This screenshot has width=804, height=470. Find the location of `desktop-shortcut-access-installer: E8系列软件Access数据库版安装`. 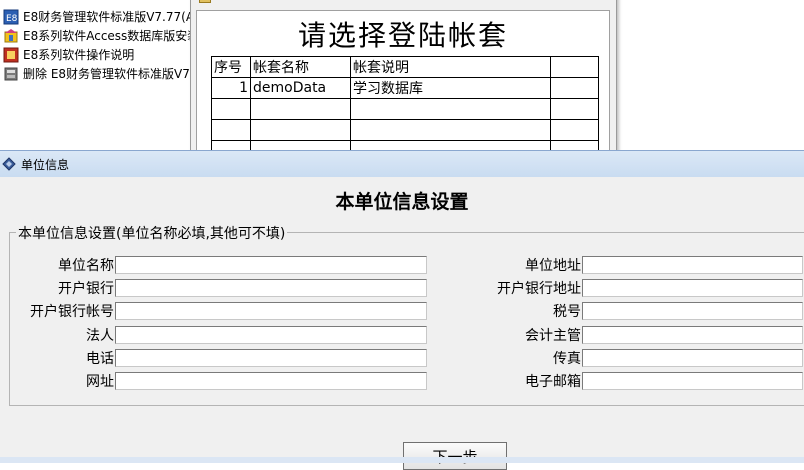

desktop-shortcut-access-installer: E8系列软件Access数据库版安装 is located at coordinates (98, 35).